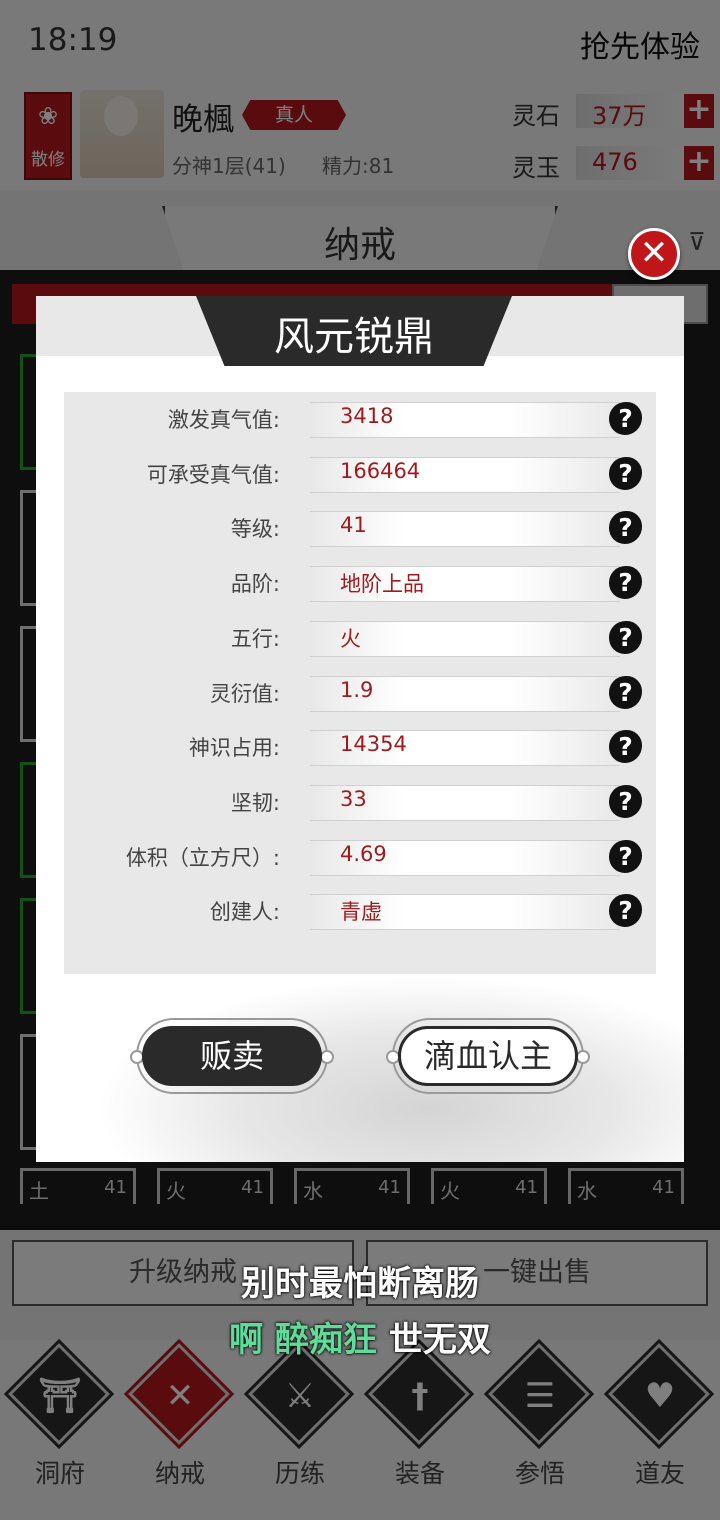  I want to click on property-value: 33, so click(353, 798).